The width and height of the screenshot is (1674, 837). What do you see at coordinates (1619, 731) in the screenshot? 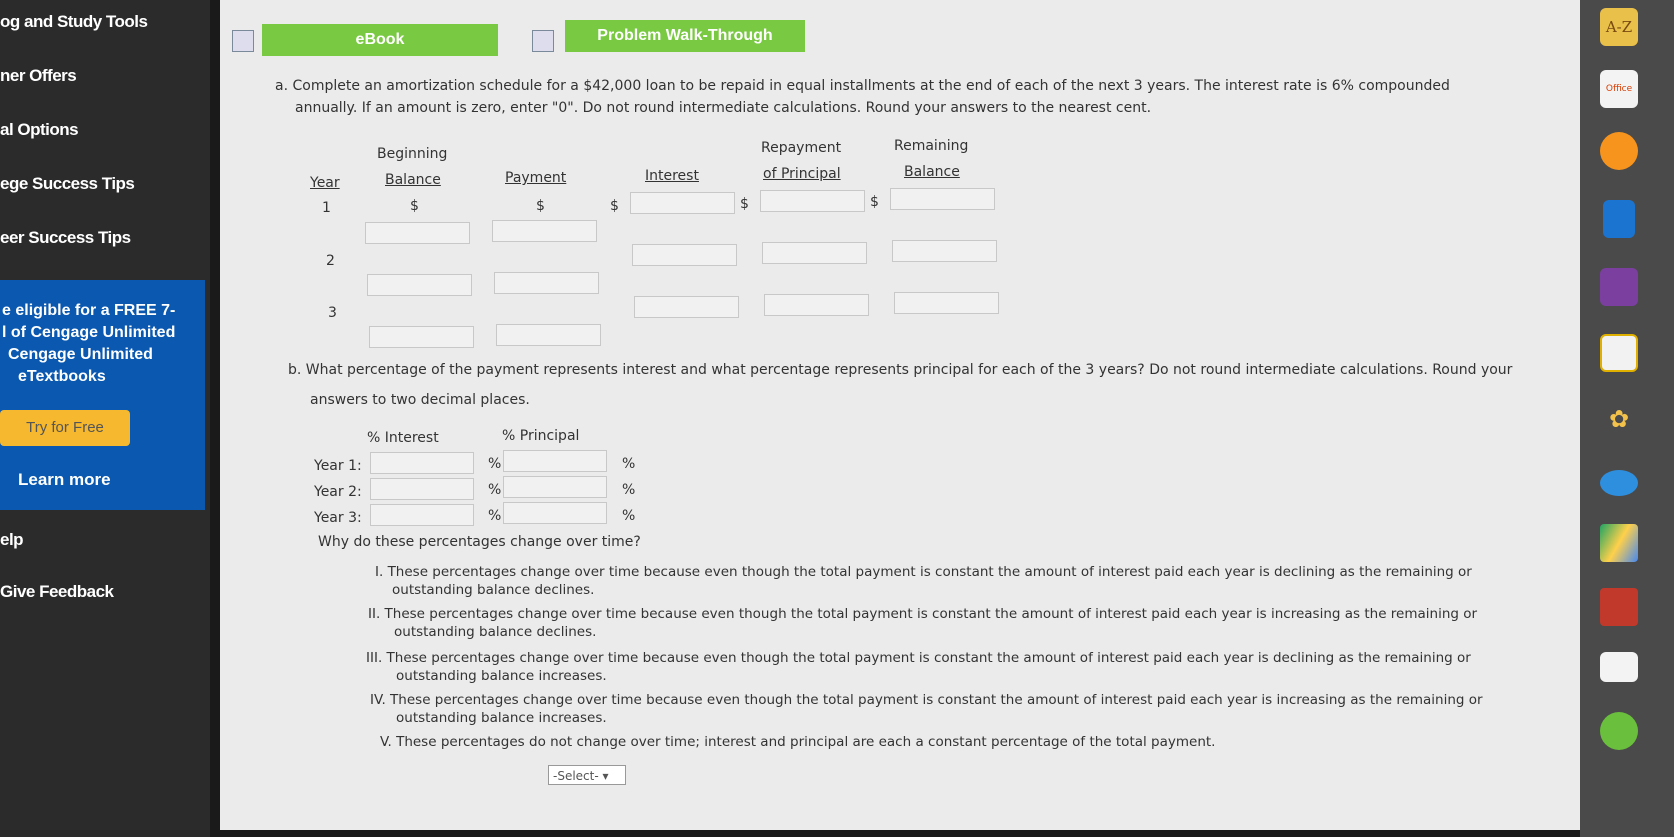
I see `avatar-icon` at bounding box center [1619, 731].